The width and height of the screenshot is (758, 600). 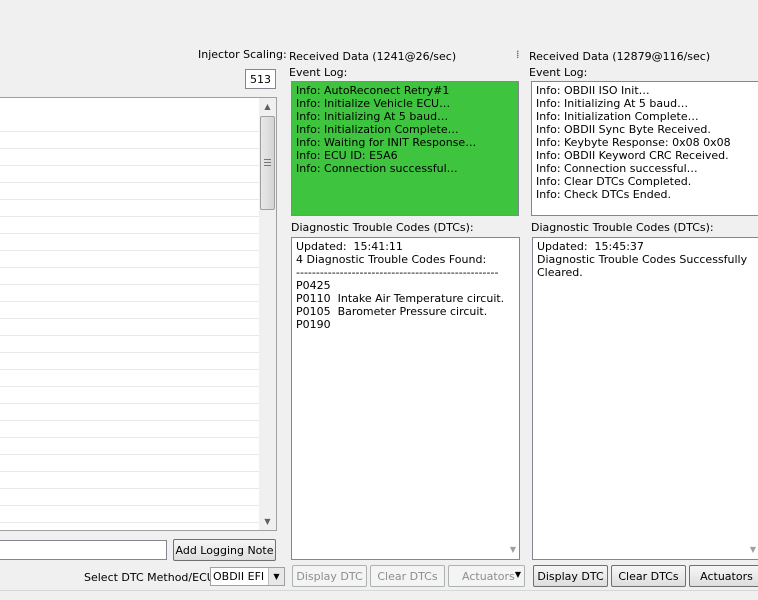 What do you see at coordinates (247, 576) in the screenshot?
I see `dtc-method-select: OBDII EFI ▼` at bounding box center [247, 576].